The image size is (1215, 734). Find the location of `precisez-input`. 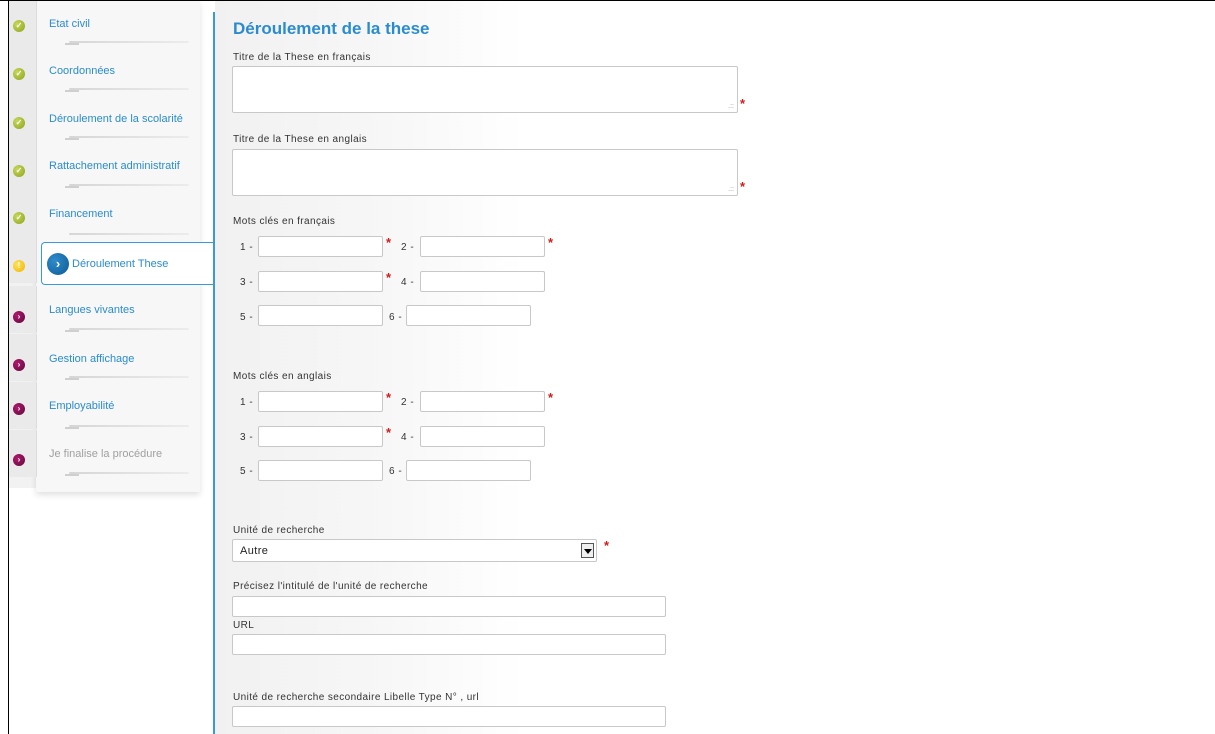

precisez-input is located at coordinates (449, 606).